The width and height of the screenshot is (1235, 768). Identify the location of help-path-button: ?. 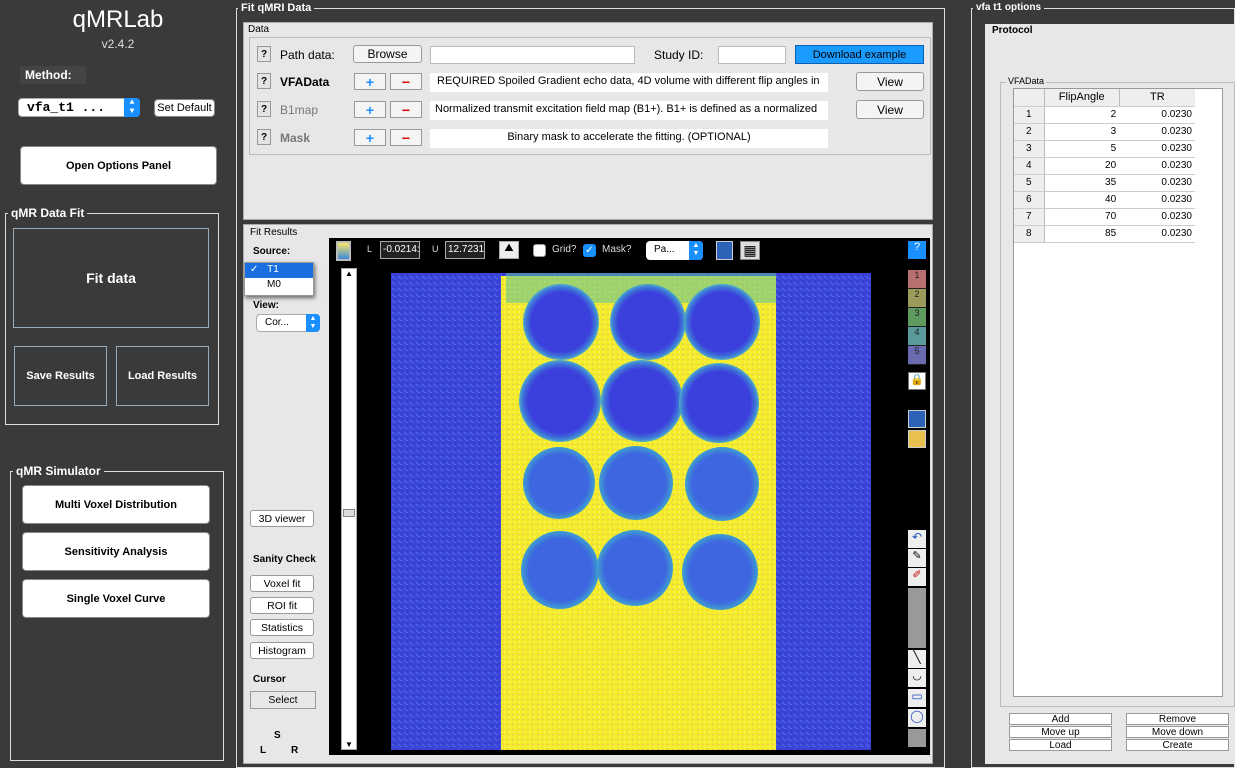
(264, 54).